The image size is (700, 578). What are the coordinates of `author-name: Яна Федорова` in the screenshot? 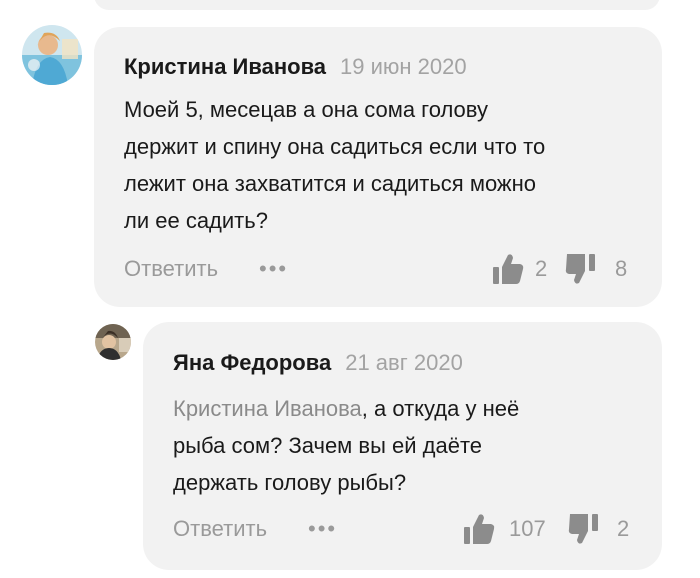 It's located at (252, 362).